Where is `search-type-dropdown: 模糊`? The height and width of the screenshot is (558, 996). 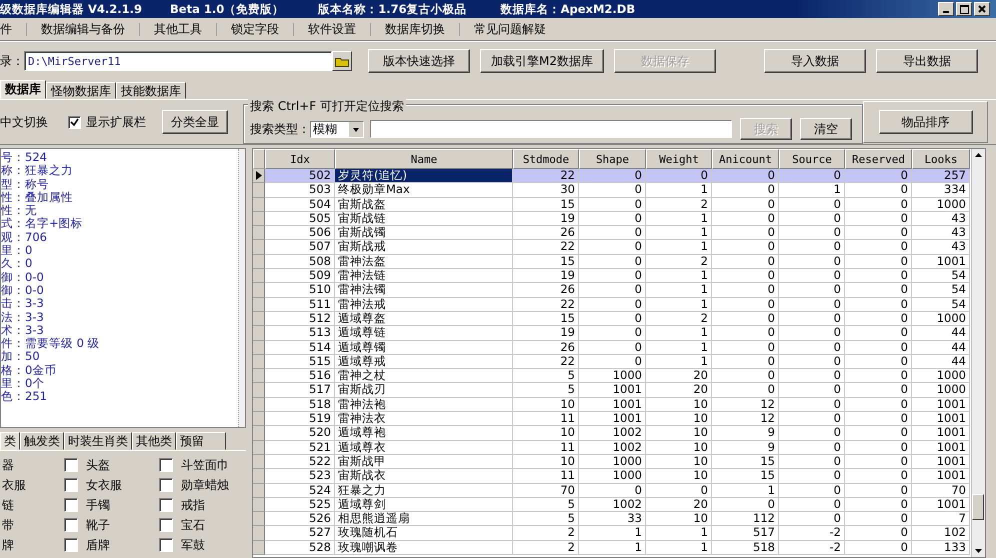
search-type-dropdown: 模糊 is located at coordinates (337, 129).